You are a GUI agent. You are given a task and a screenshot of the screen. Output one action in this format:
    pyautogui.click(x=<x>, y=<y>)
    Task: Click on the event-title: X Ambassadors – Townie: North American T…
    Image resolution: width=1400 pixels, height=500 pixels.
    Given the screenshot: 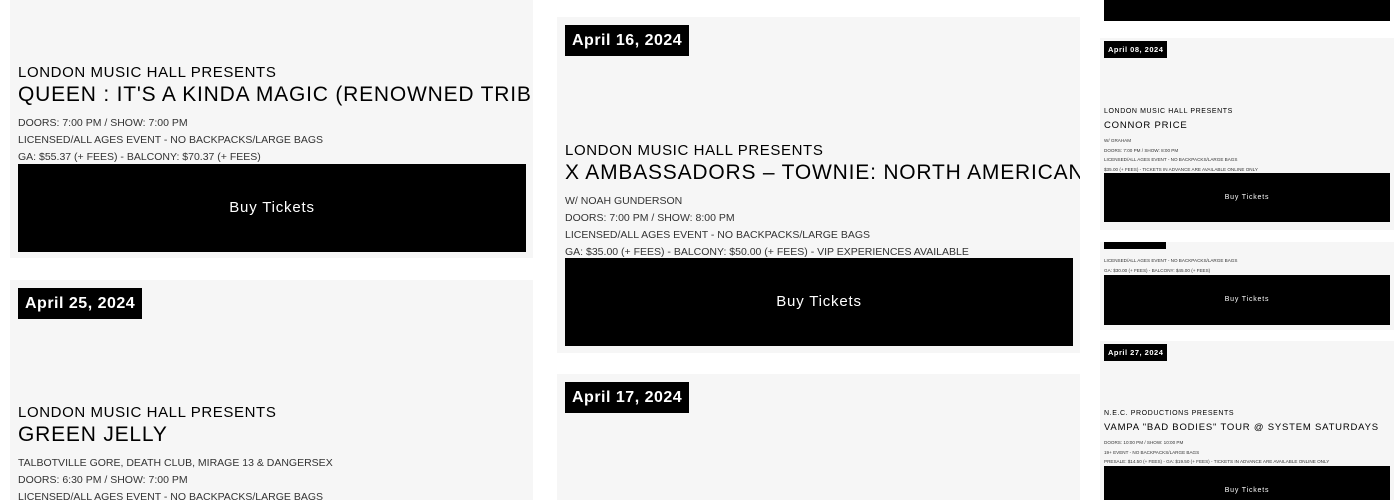 What is the action you would take?
    pyautogui.click(x=822, y=173)
    